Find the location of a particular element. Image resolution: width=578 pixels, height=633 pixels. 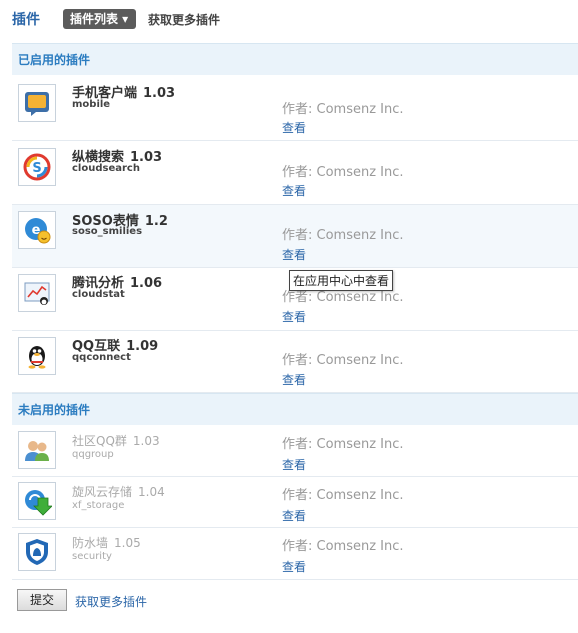

qq-penguin-icon is located at coordinates (37, 356).